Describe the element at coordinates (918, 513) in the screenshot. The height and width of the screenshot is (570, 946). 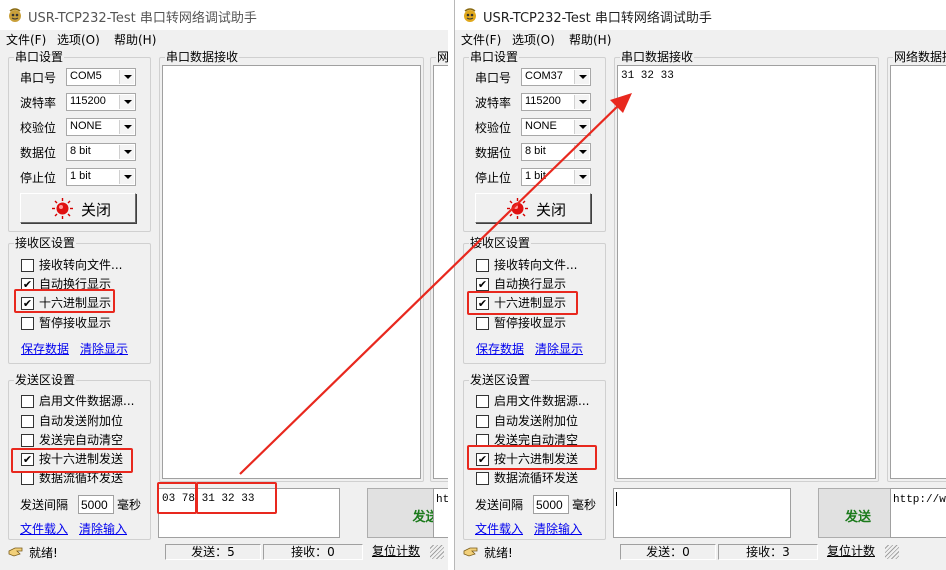
I see `network-send-input: http://www` at that location.